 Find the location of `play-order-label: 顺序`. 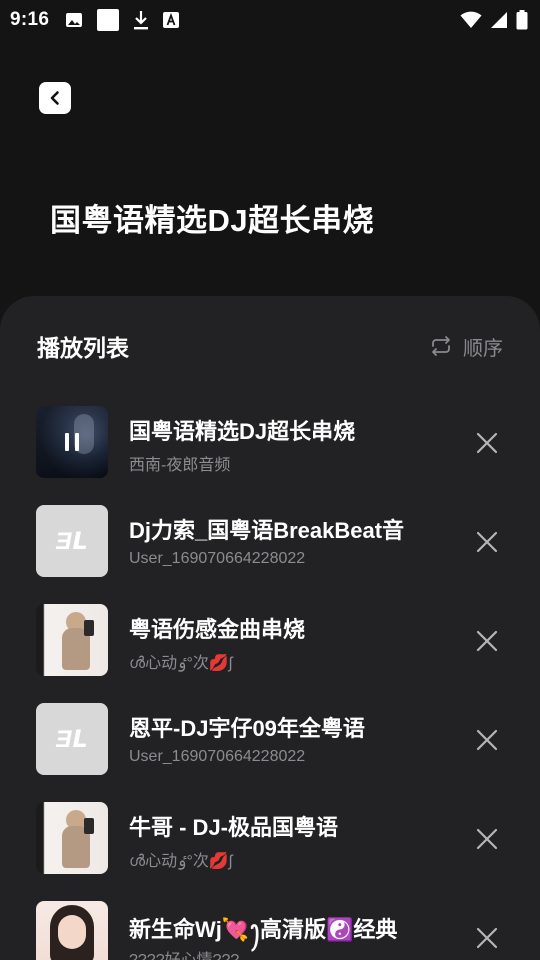

play-order-label: 顺序 is located at coordinates (483, 348).